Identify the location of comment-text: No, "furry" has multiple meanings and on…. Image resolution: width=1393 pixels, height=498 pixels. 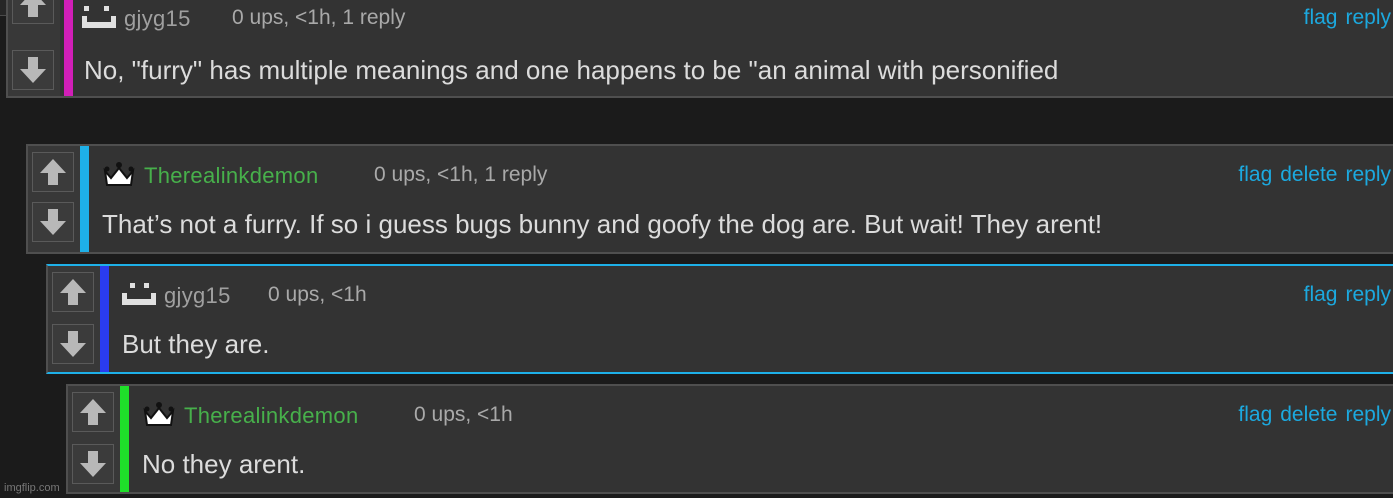
(571, 75).